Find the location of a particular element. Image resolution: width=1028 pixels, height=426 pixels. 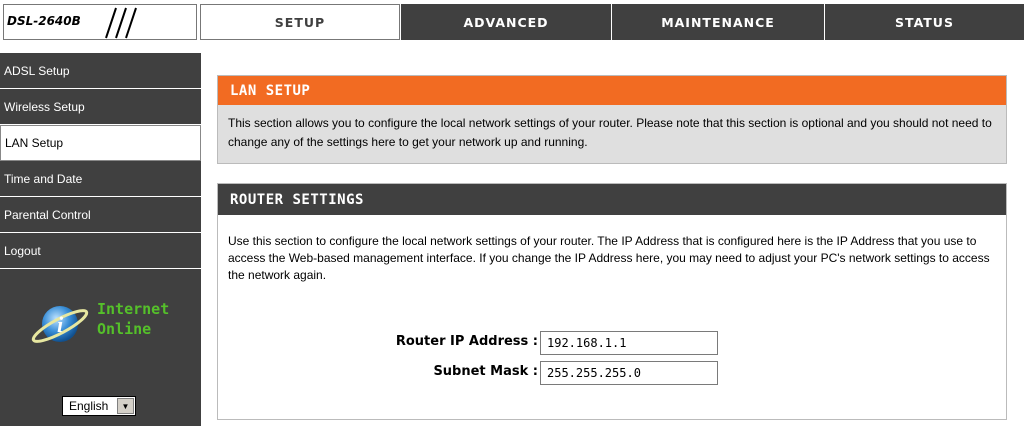

language-select: English ▼ is located at coordinates (99, 406).